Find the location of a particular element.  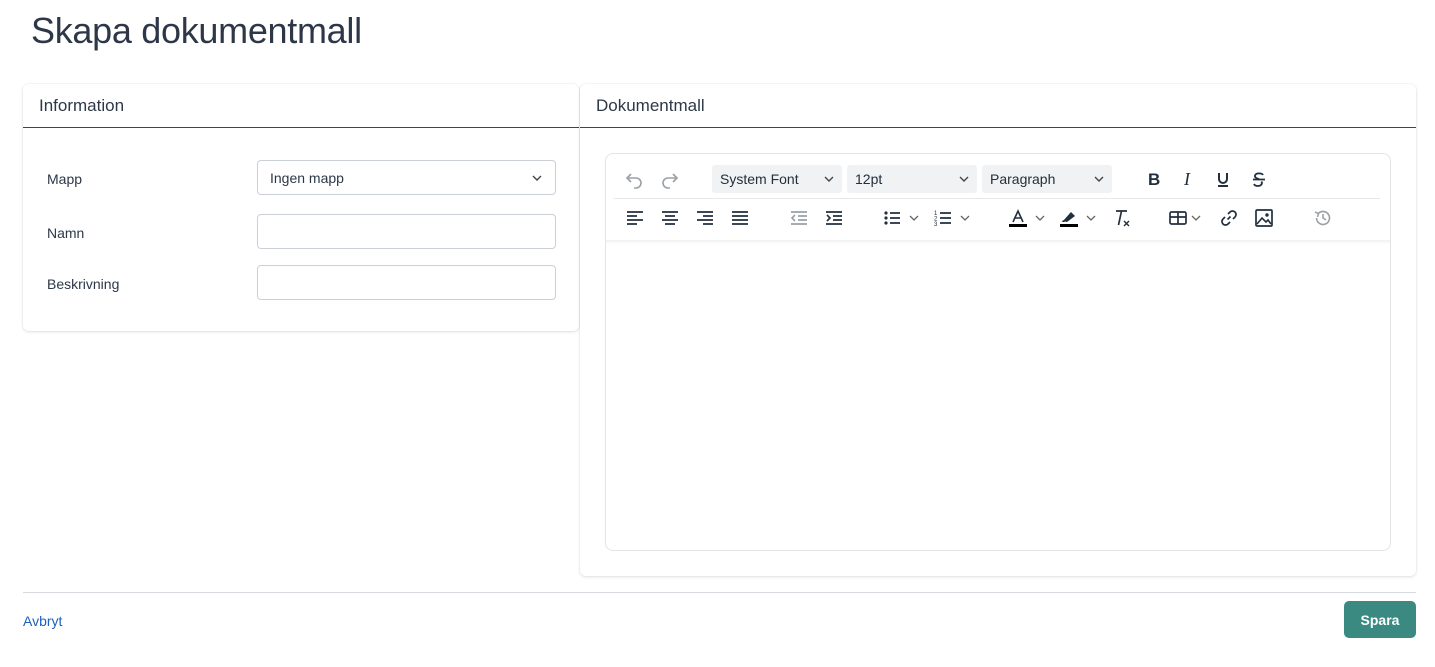

history-button is located at coordinates (1323, 218).